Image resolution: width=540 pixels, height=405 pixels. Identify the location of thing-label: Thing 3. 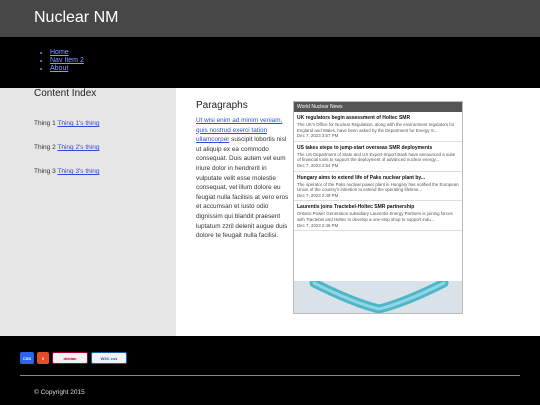
(45, 171).